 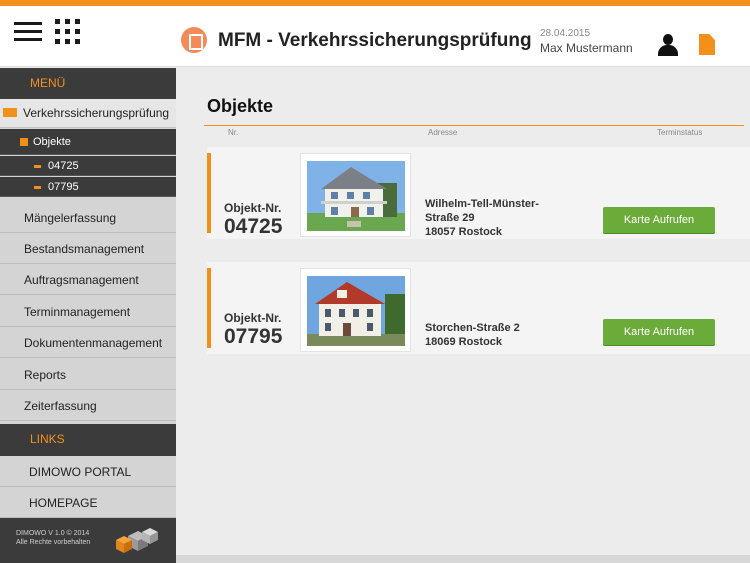 I want to click on header-divider, so click(x=474, y=125).